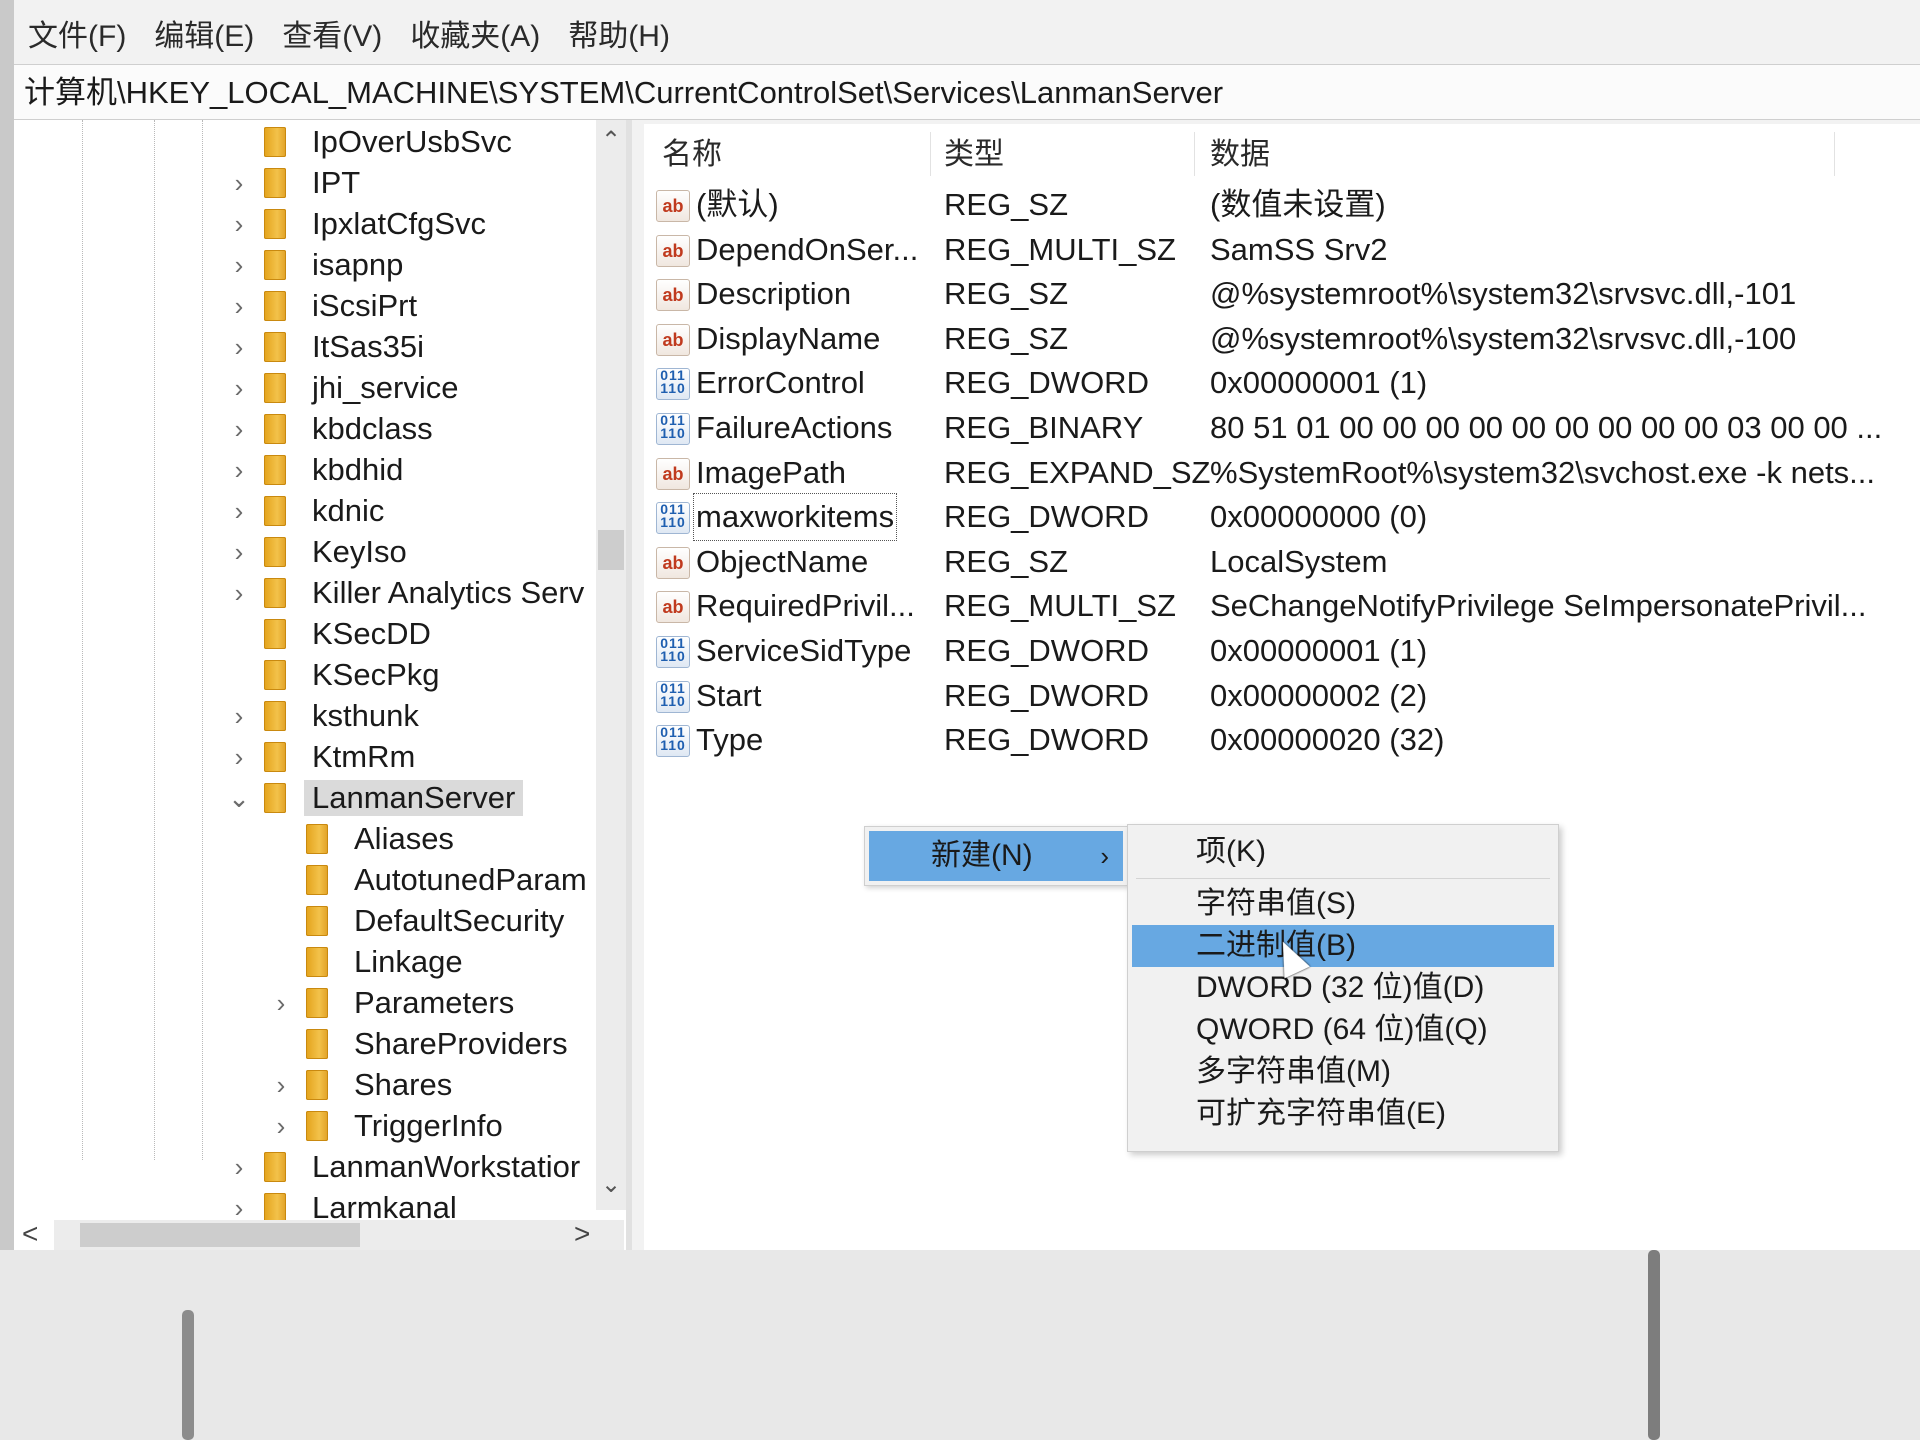 This screenshot has height=1440, width=1920. Describe the element at coordinates (321, 757) in the screenshot. I see `tree-item: › KtmRm` at that location.